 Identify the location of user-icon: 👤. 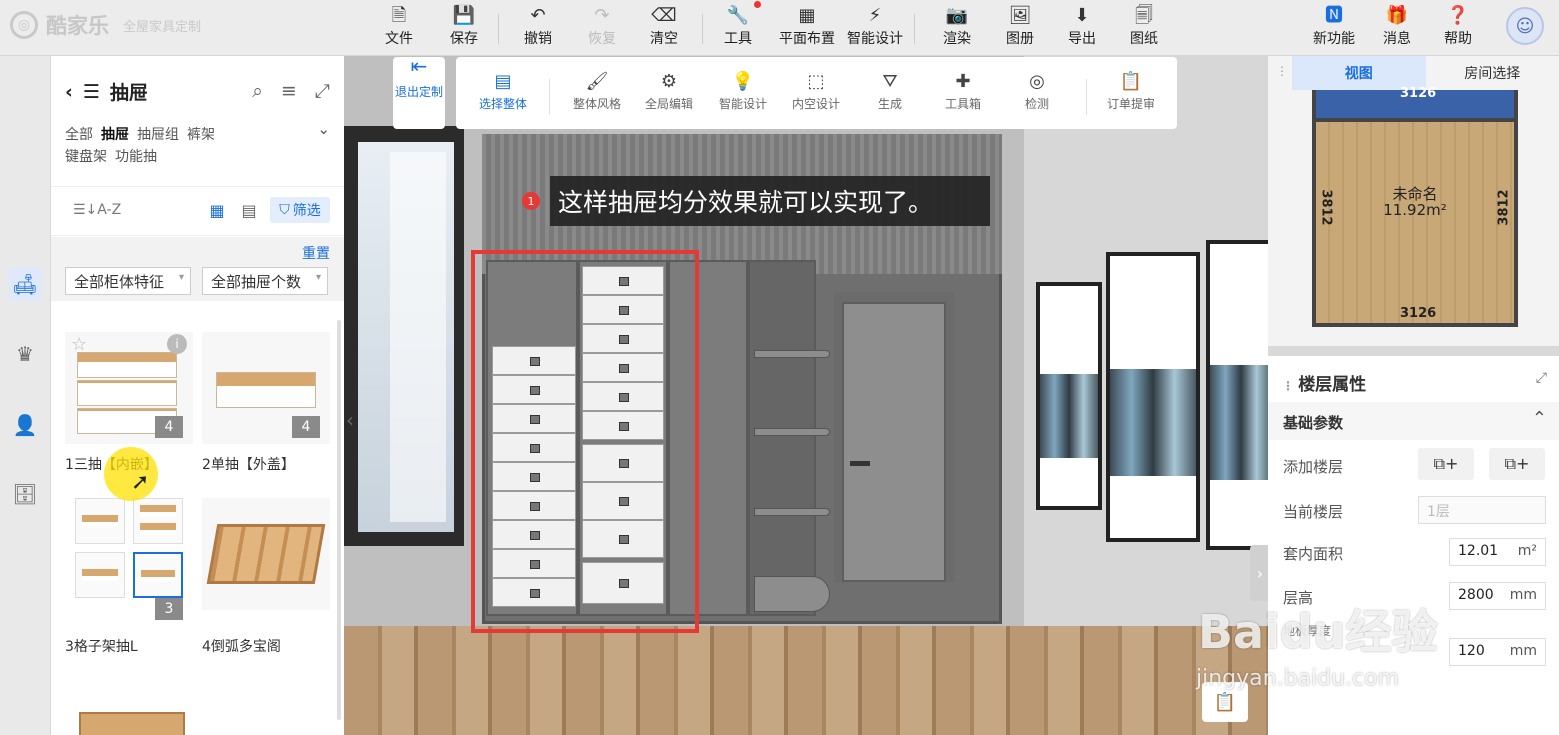
(25, 425).